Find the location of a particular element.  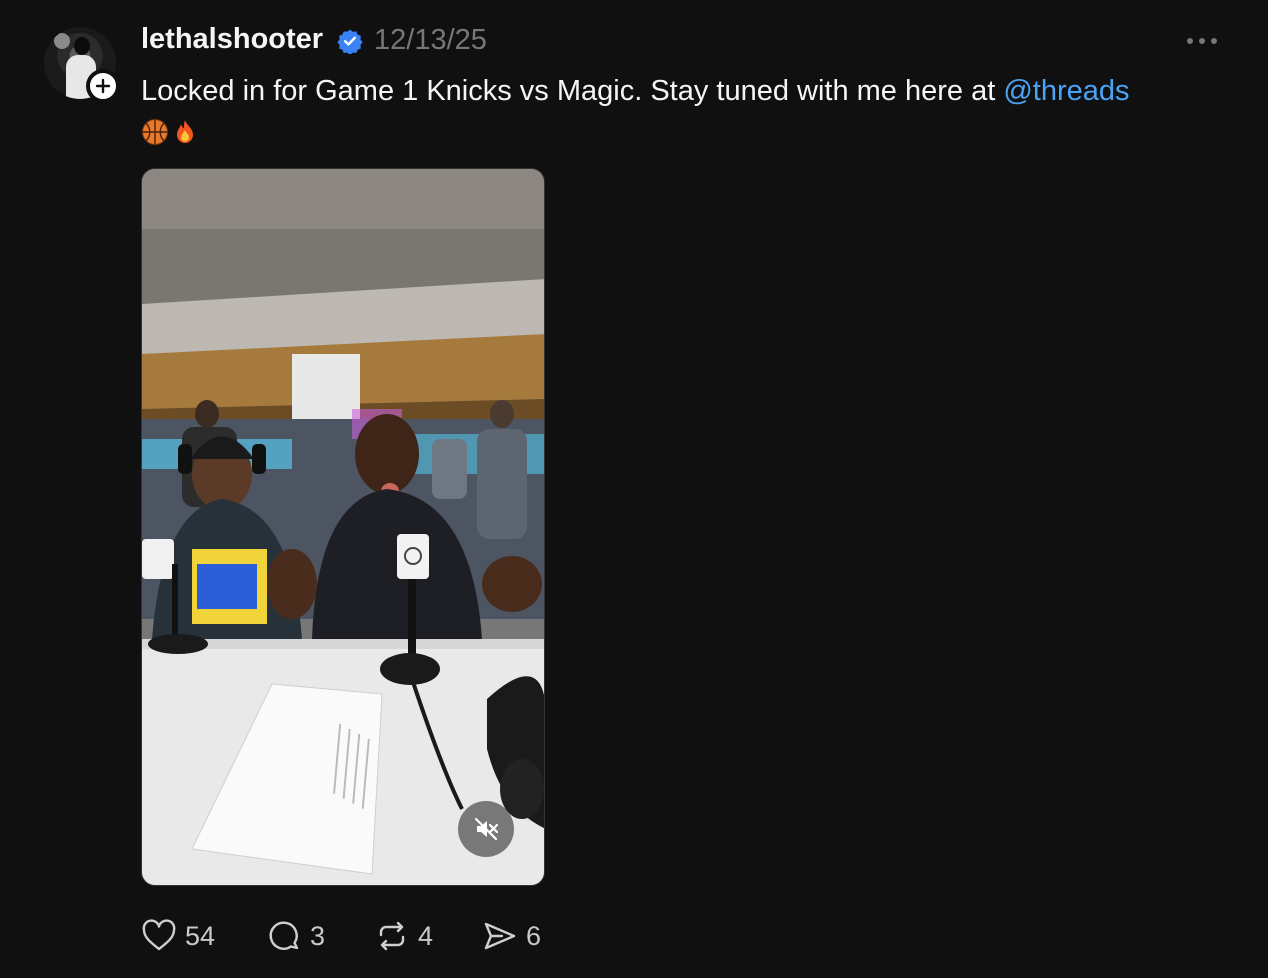

plus-icon is located at coordinates (103, 86).